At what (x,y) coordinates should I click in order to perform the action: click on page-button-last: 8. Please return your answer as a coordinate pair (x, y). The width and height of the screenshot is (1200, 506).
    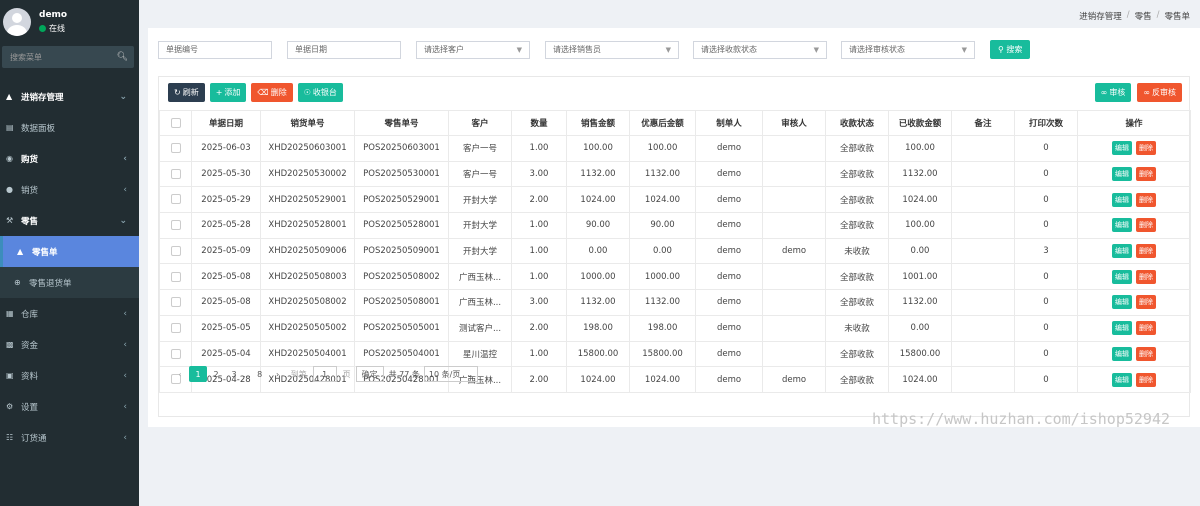
    Looking at the image, I should click on (260, 374).